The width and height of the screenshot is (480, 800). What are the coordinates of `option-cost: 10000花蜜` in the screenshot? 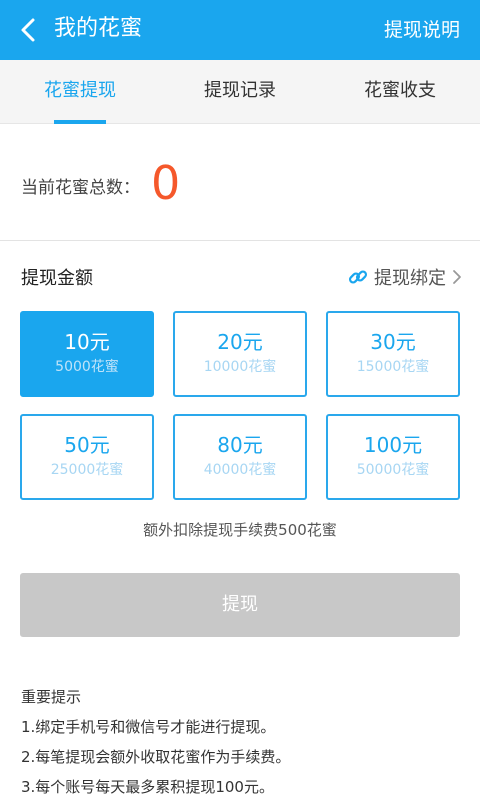 It's located at (240, 367).